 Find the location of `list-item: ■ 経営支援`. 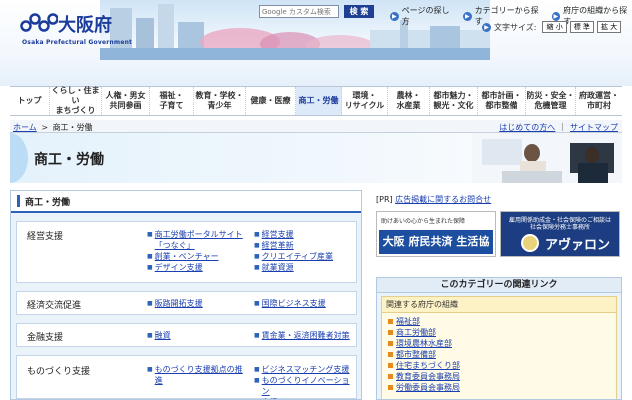

list-item: ■ 経営支援 is located at coordinates (293, 234).